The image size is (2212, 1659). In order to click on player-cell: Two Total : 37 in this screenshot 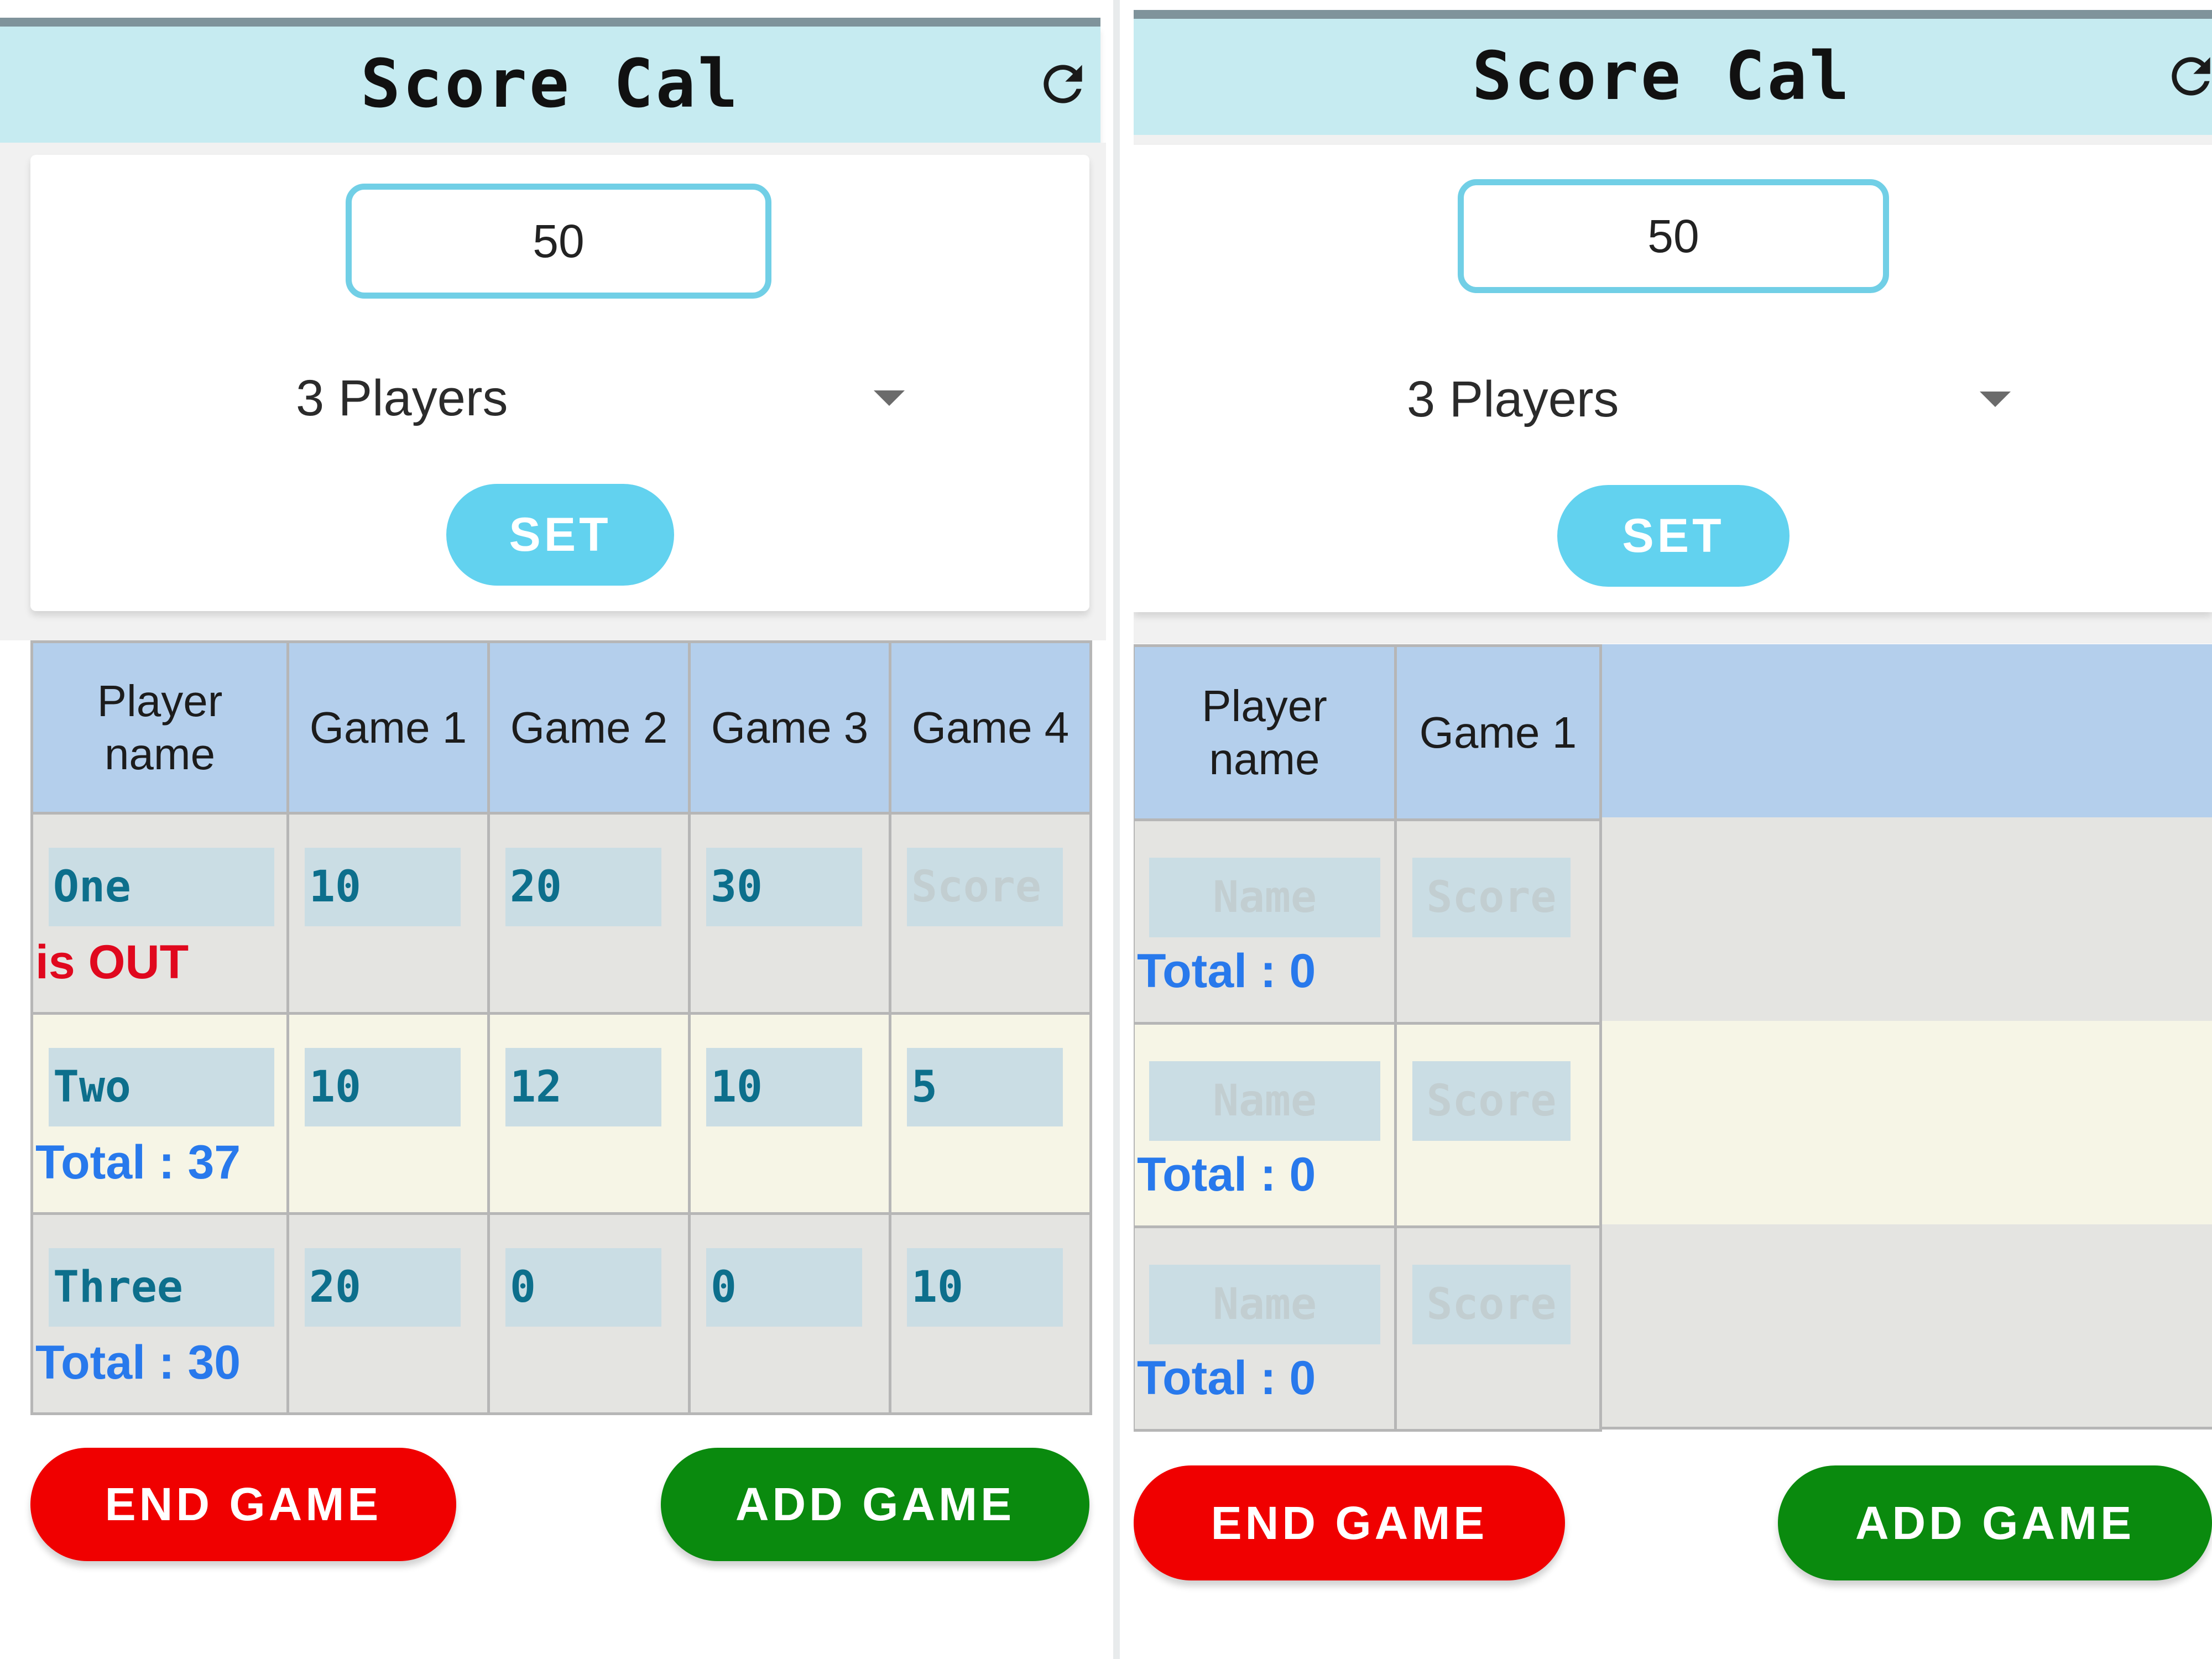, I will do `click(160, 1114)`.